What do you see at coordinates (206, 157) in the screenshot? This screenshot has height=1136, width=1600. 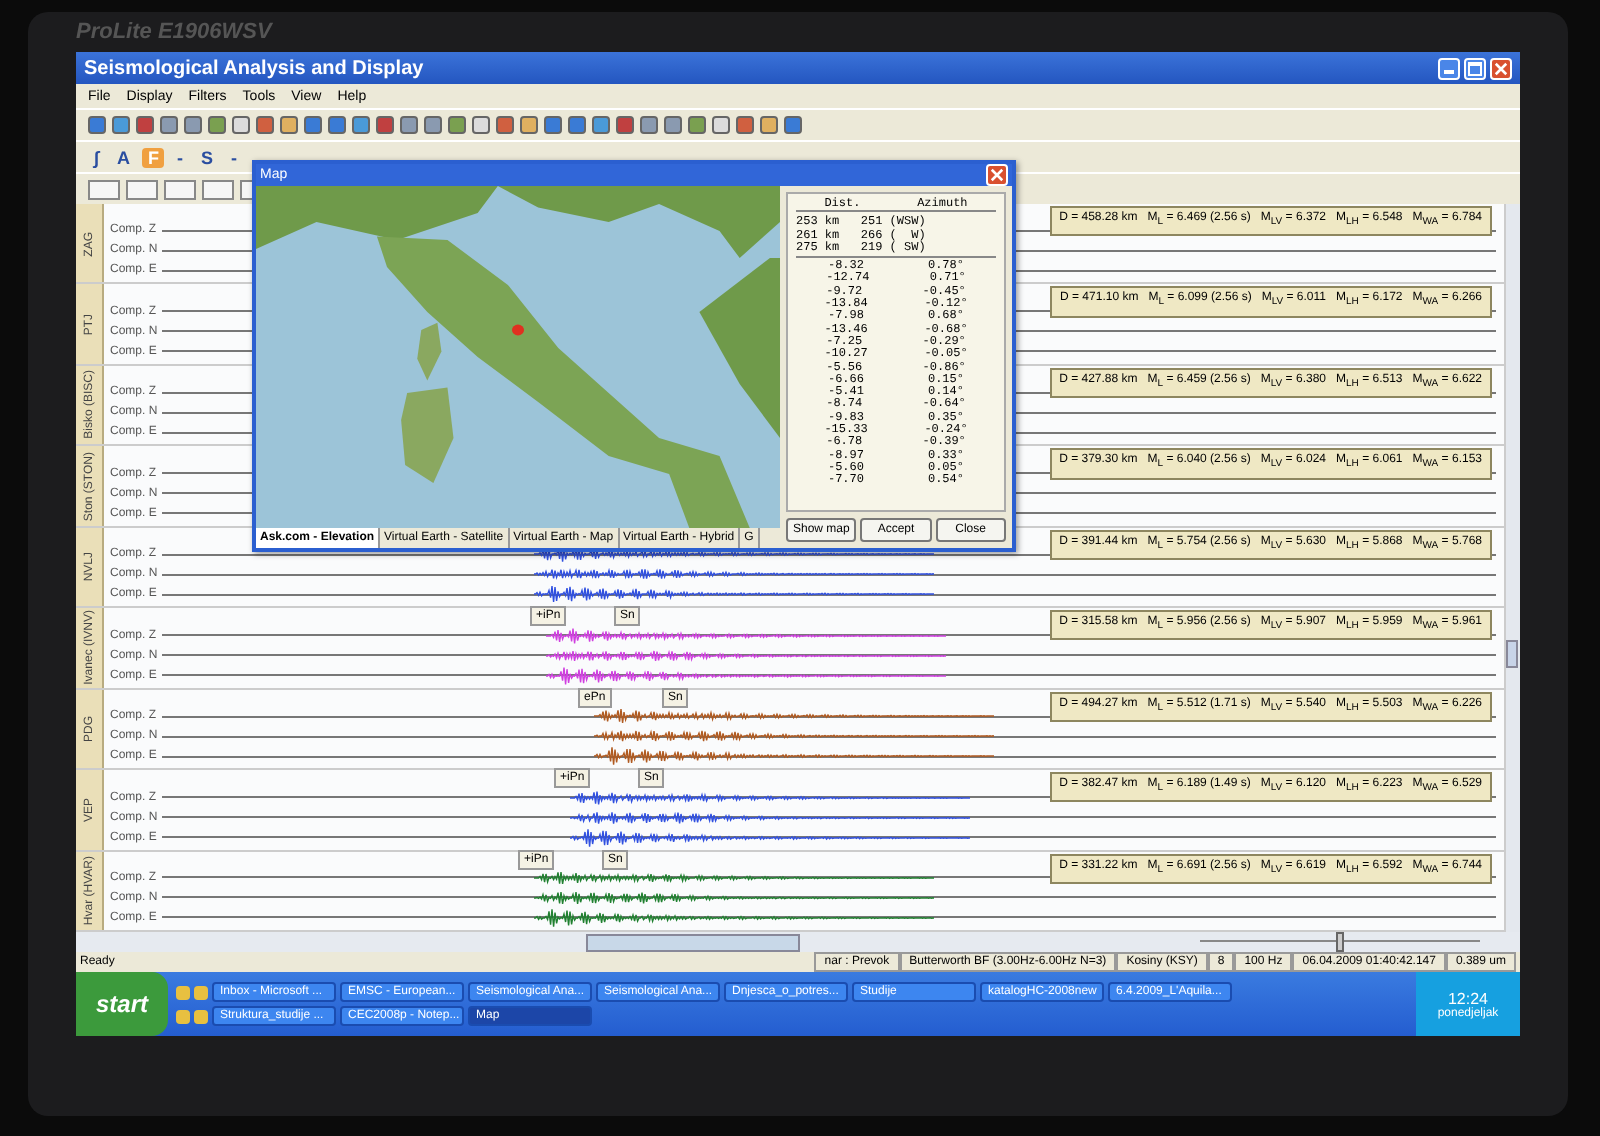 I see `toolbar-button: S` at bounding box center [206, 157].